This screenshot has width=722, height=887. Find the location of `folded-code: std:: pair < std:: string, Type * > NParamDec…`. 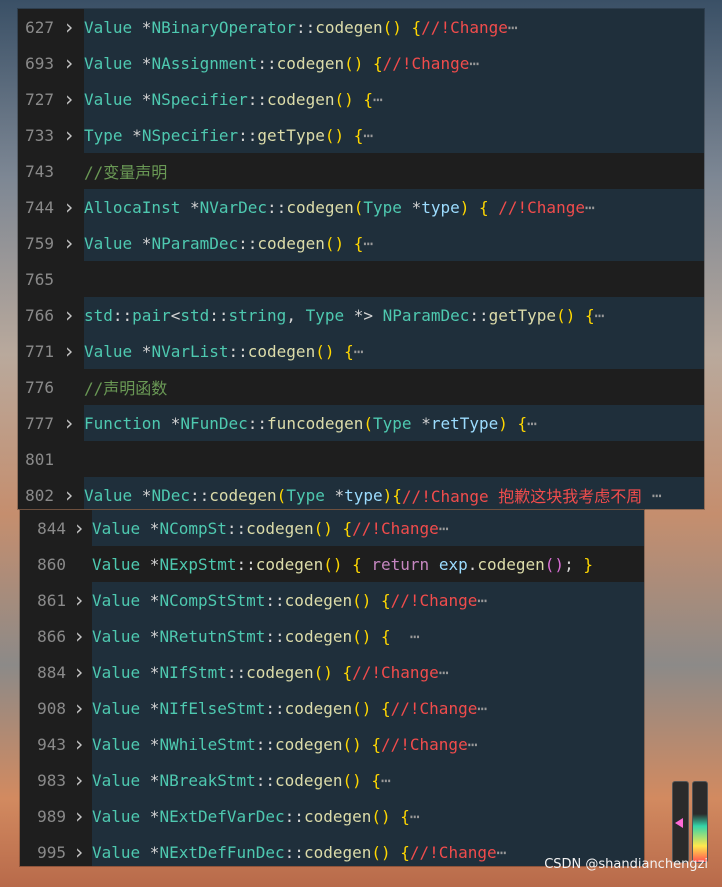

folded-code: std:: pair < std:: string, Type * > NParamDec… is located at coordinates (394, 315).